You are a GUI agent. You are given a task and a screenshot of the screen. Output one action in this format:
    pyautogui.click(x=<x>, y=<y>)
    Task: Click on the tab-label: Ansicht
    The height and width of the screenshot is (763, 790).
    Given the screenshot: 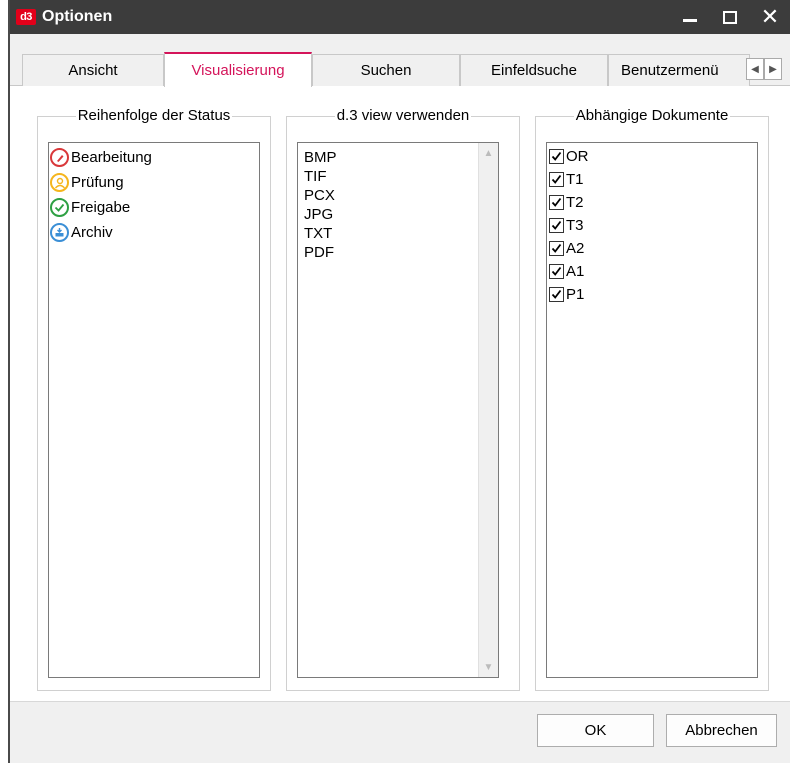 What is the action you would take?
    pyautogui.click(x=93, y=70)
    